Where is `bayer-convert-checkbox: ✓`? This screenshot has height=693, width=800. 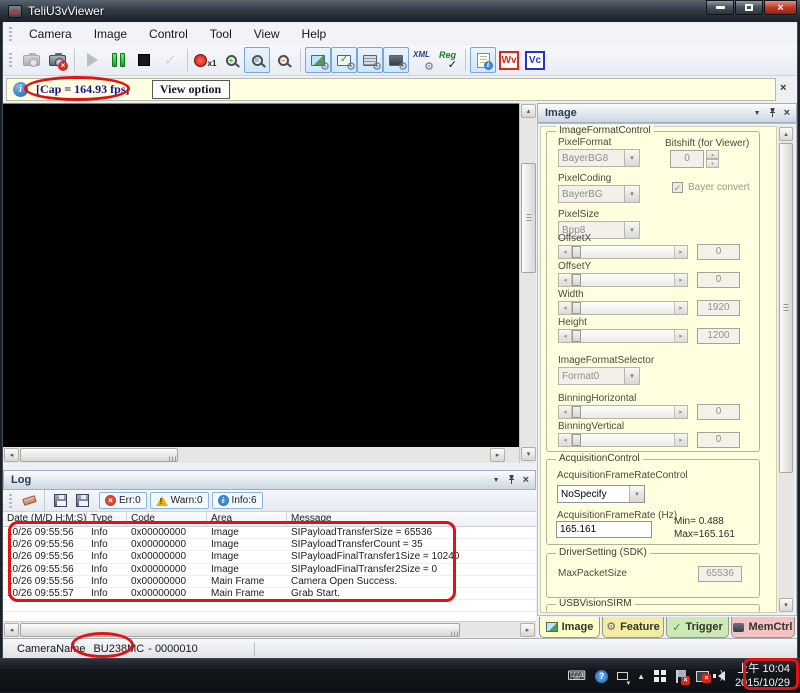
bayer-convert-checkbox: ✓ is located at coordinates (677, 187).